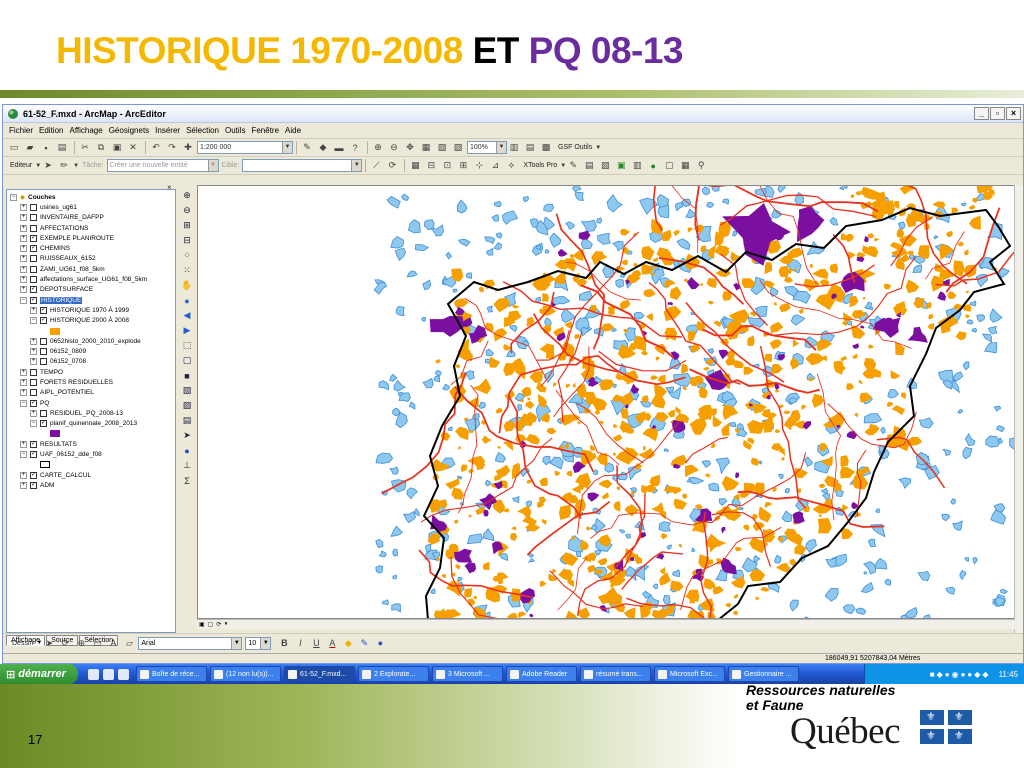 This screenshot has width=1024, height=768. What do you see at coordinates (62, 148) in the screenshot?
I see `print-icon: ▤` at bounding box center [62, 148].